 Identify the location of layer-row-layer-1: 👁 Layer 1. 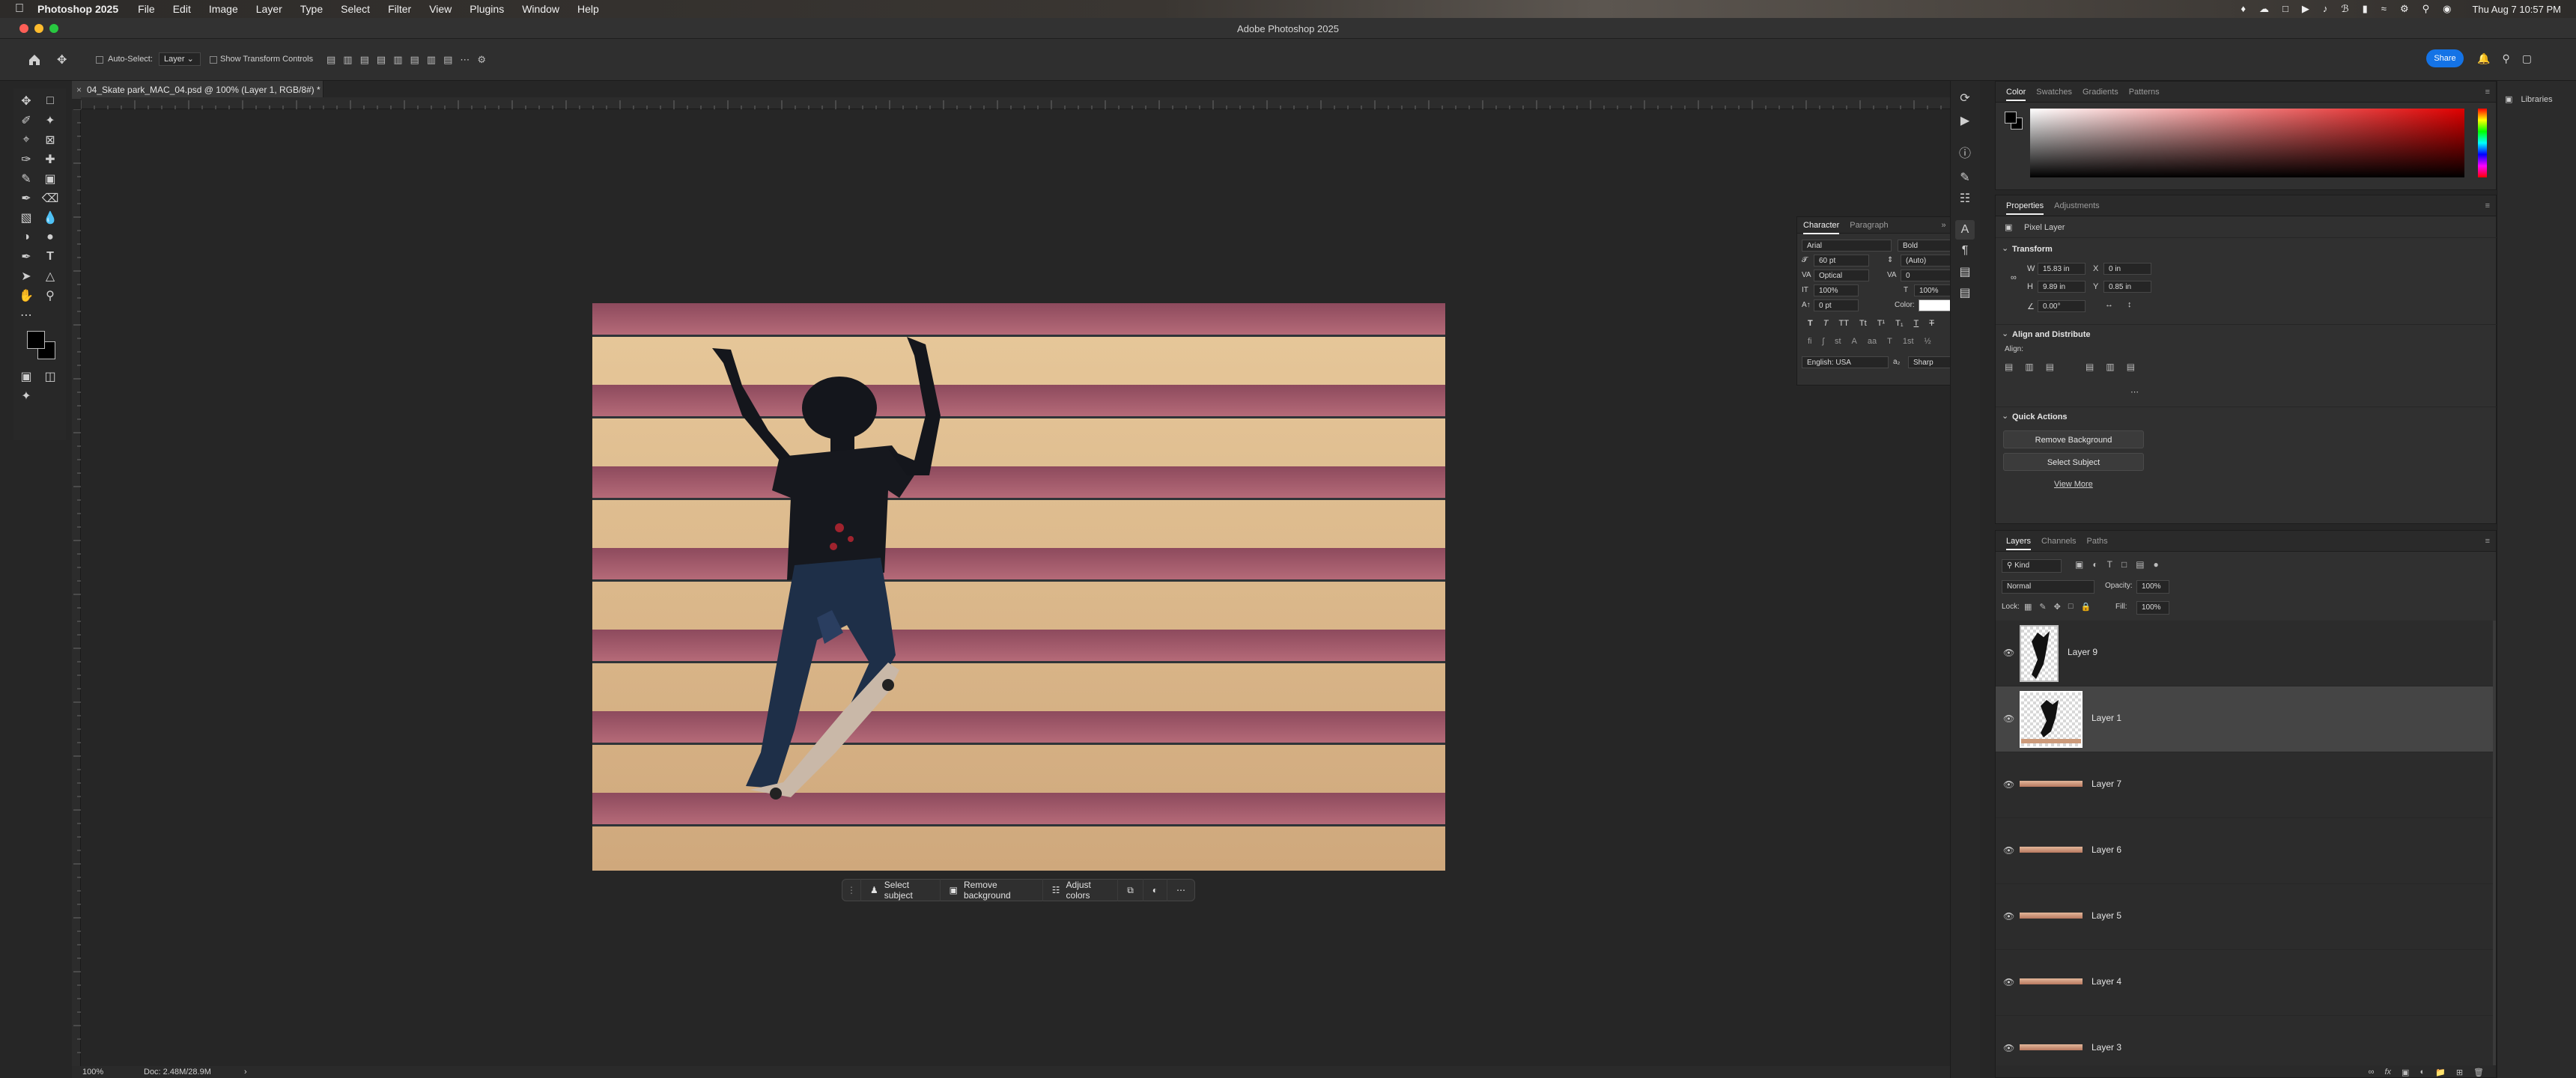
(2244, 719).